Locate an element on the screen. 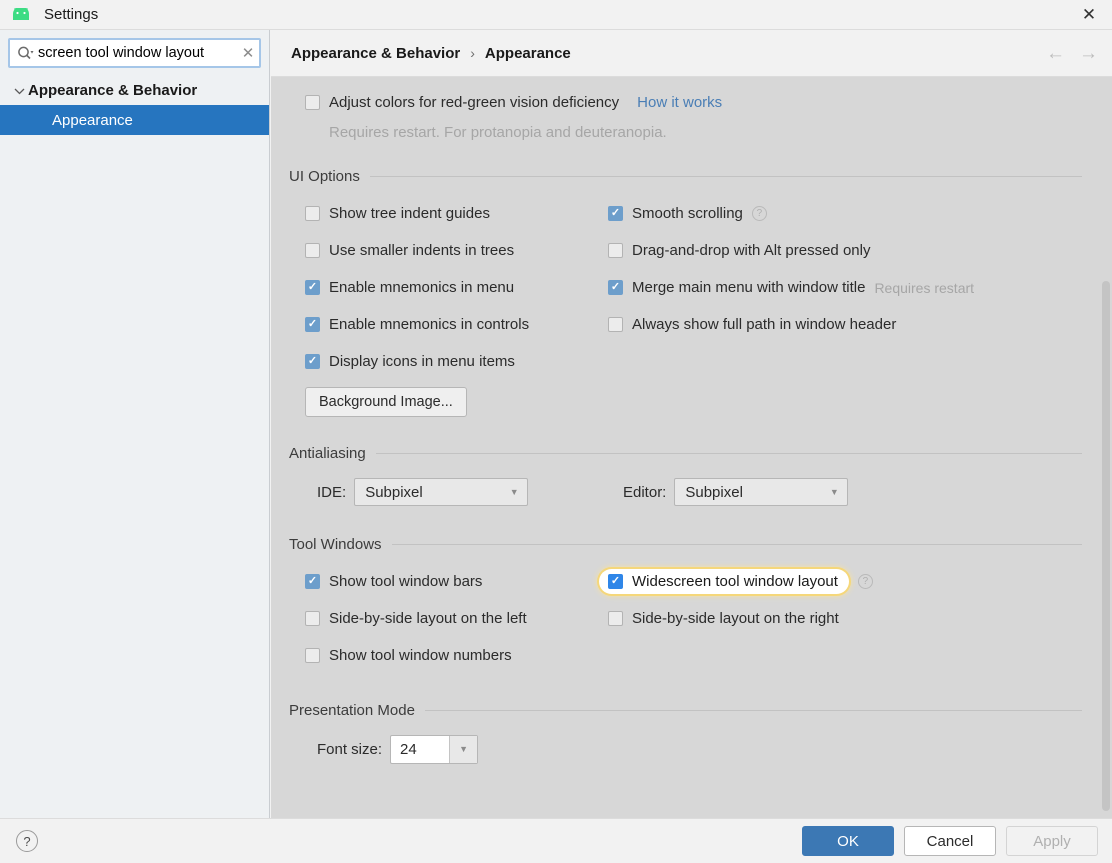 The image size is (1112, 863). section-title: Tool Windows is located at coordinates (335, 544).